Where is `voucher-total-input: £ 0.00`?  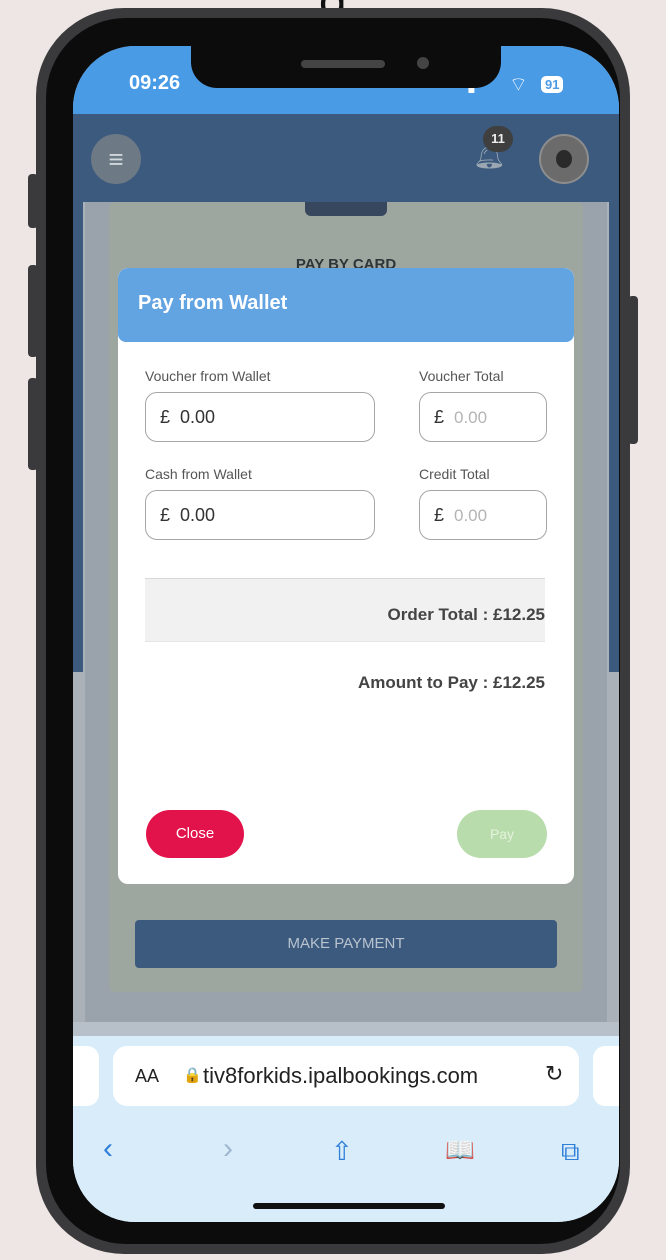
voucher-total-input: £ 0.00 is located at coordinates (483, 417).